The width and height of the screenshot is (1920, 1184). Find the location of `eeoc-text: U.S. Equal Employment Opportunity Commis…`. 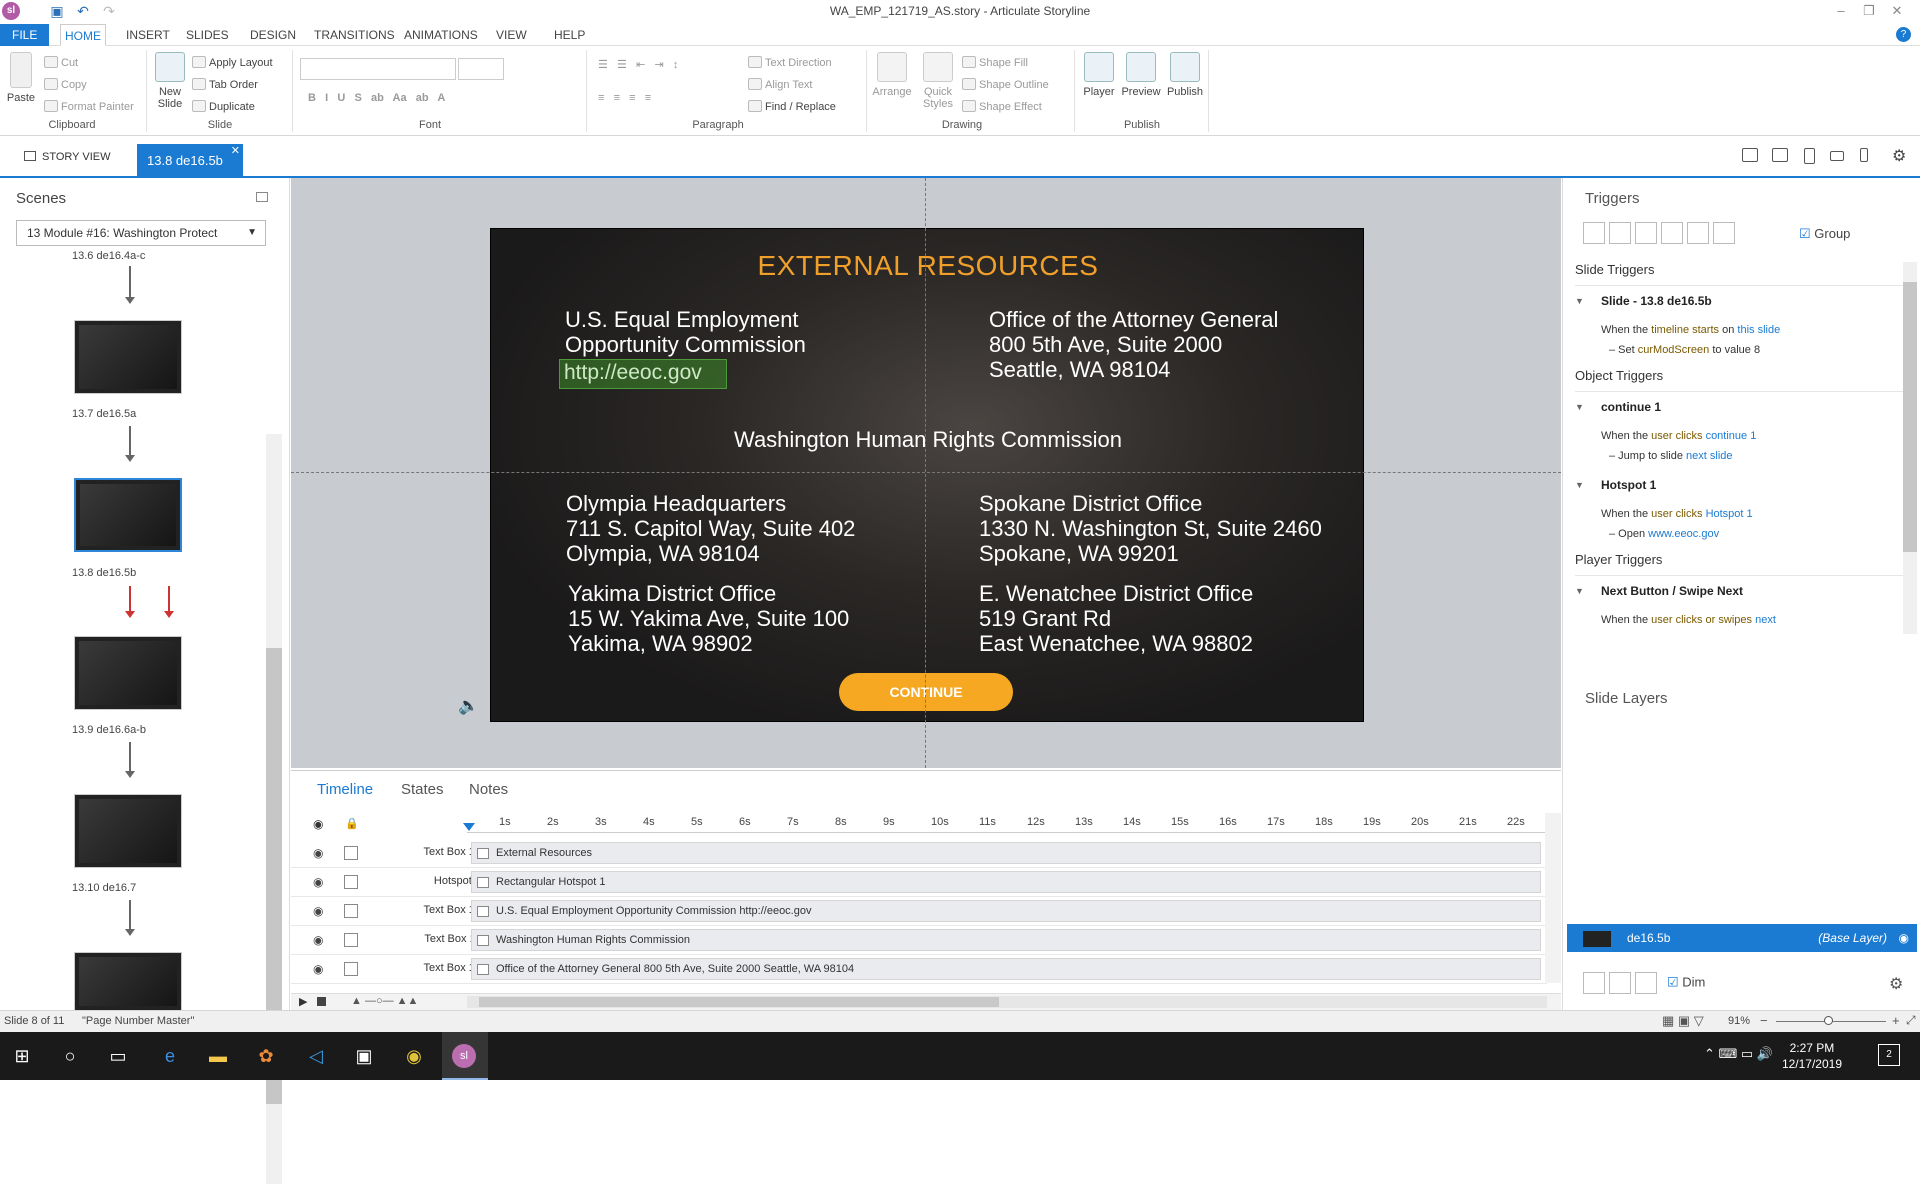

eeoc-text: U.S. Equal Employment Opportunity Commis… is located at coordinates (685, 332).